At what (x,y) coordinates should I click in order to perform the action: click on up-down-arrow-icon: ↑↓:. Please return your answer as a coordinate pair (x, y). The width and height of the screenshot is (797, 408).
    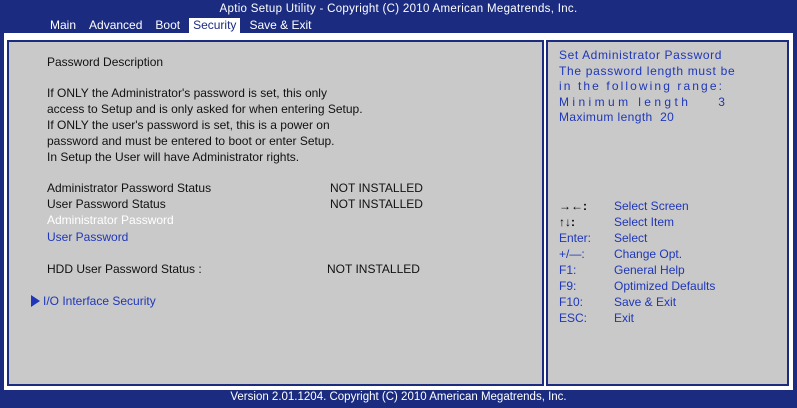
    Looking at the image, I should click on (567, 222).